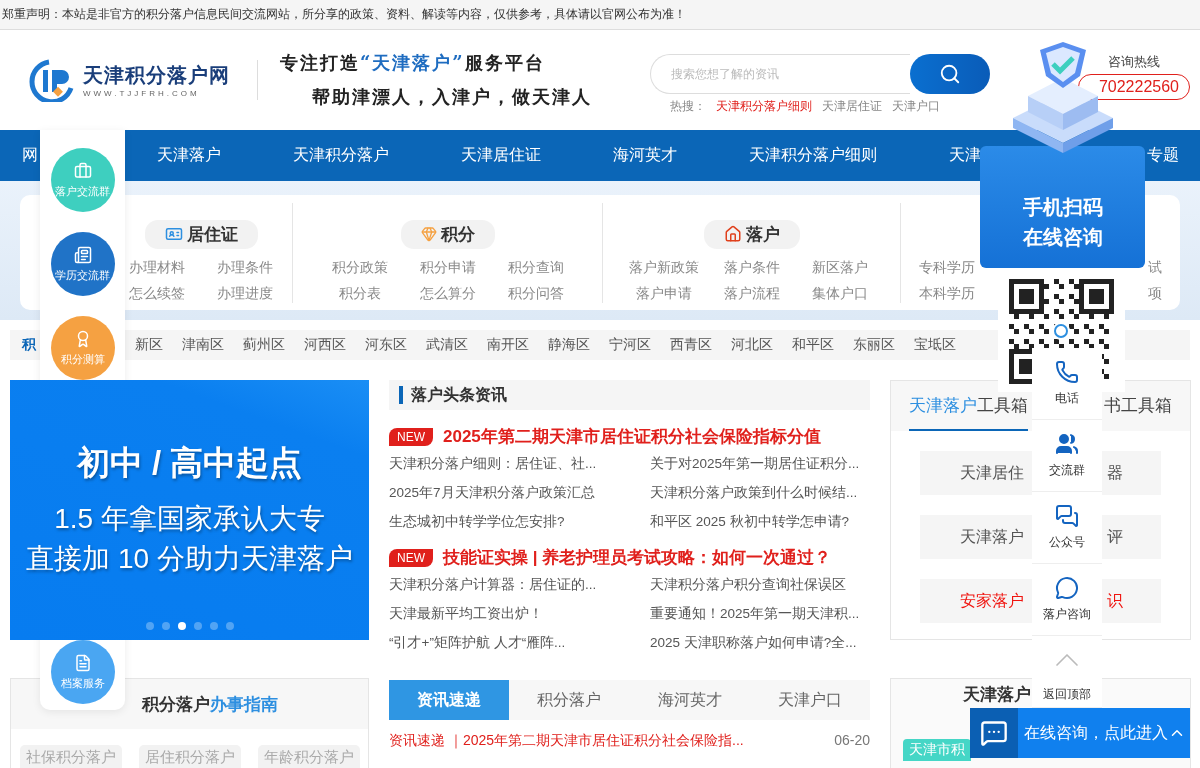 This screenshot has width=1200, height=768. I want to click on slogan-text: 帮助津漂人，入津户，做天津人, so click(452, 97).